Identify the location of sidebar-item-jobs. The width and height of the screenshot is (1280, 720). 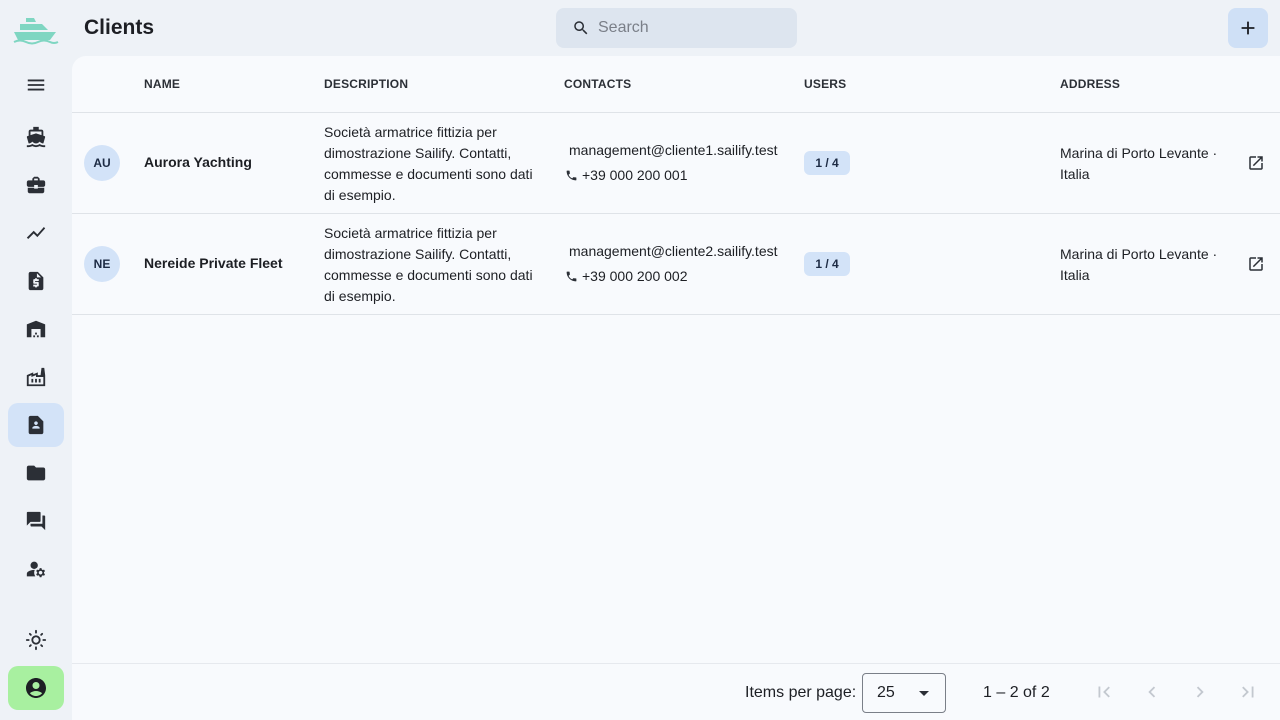
(36, 185).